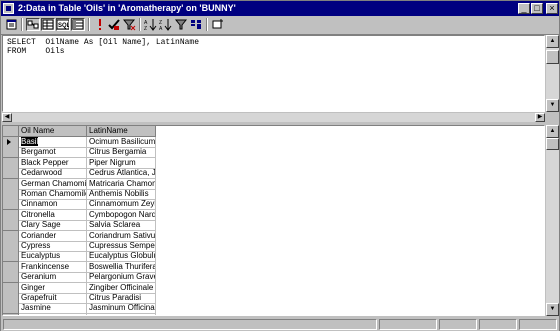 This screenshot has height=331, width=560. What do you see at coordinates (121, 278) in the screenshot?
I see `cell-latin-name: Pelargonium Graveo` at bounding box center [121, 278].